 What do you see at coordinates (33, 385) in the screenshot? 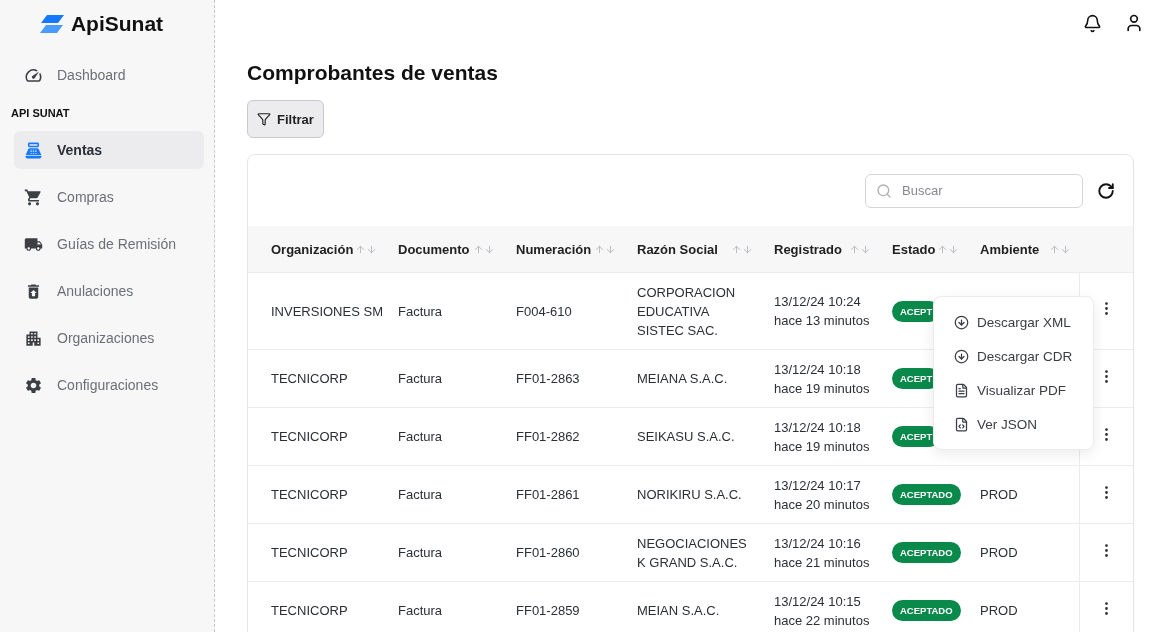
I see `settings-icon` at bounding box center [33, 385].